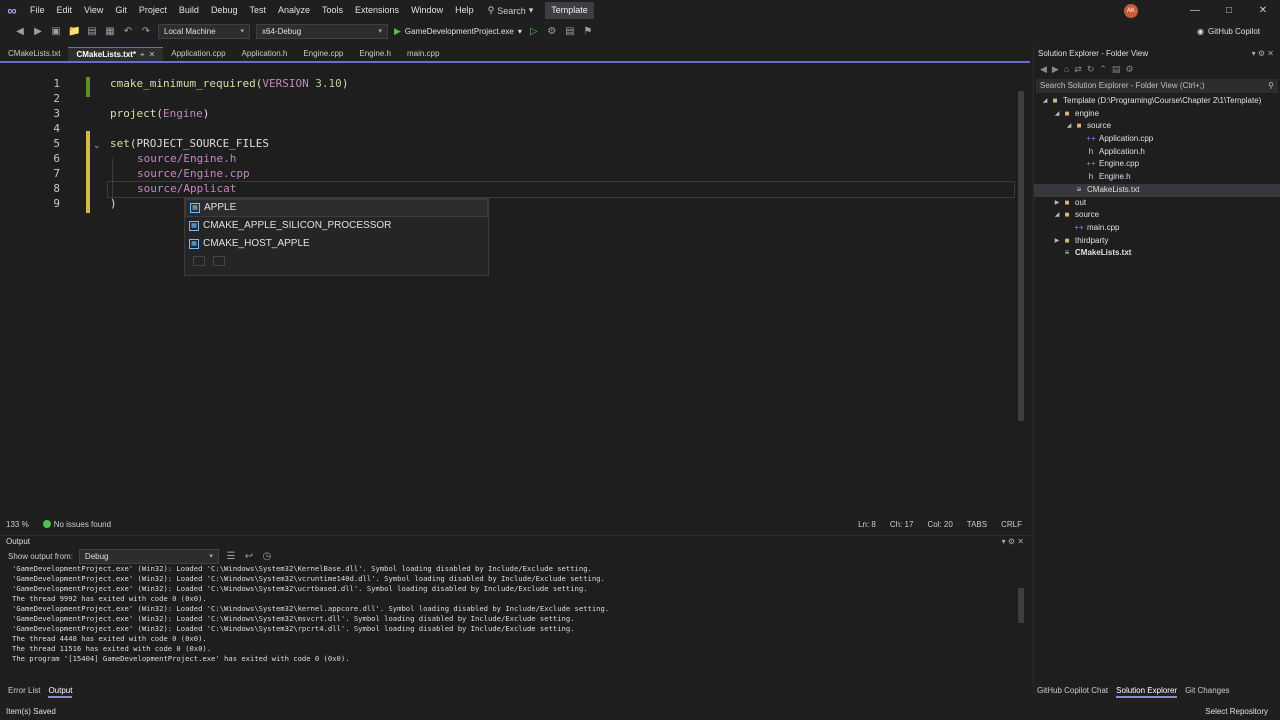  Describe the element at coordinates (148, 556) in the screenshot. I see `output-source-dropdown: Debug ▾` at that location.